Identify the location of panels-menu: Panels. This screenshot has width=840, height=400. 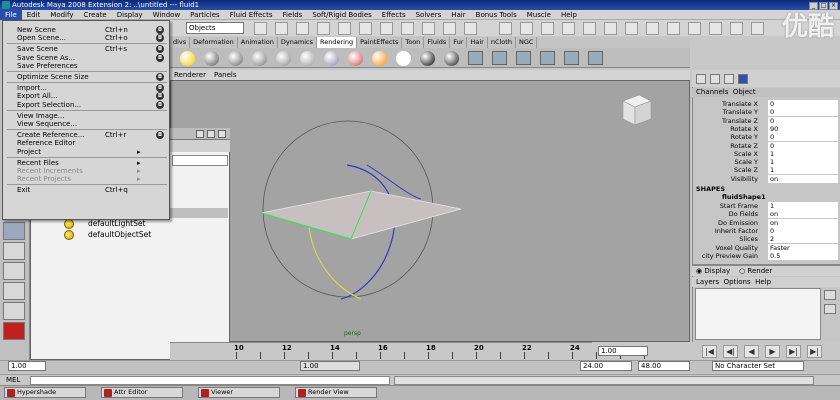
(225, 75).